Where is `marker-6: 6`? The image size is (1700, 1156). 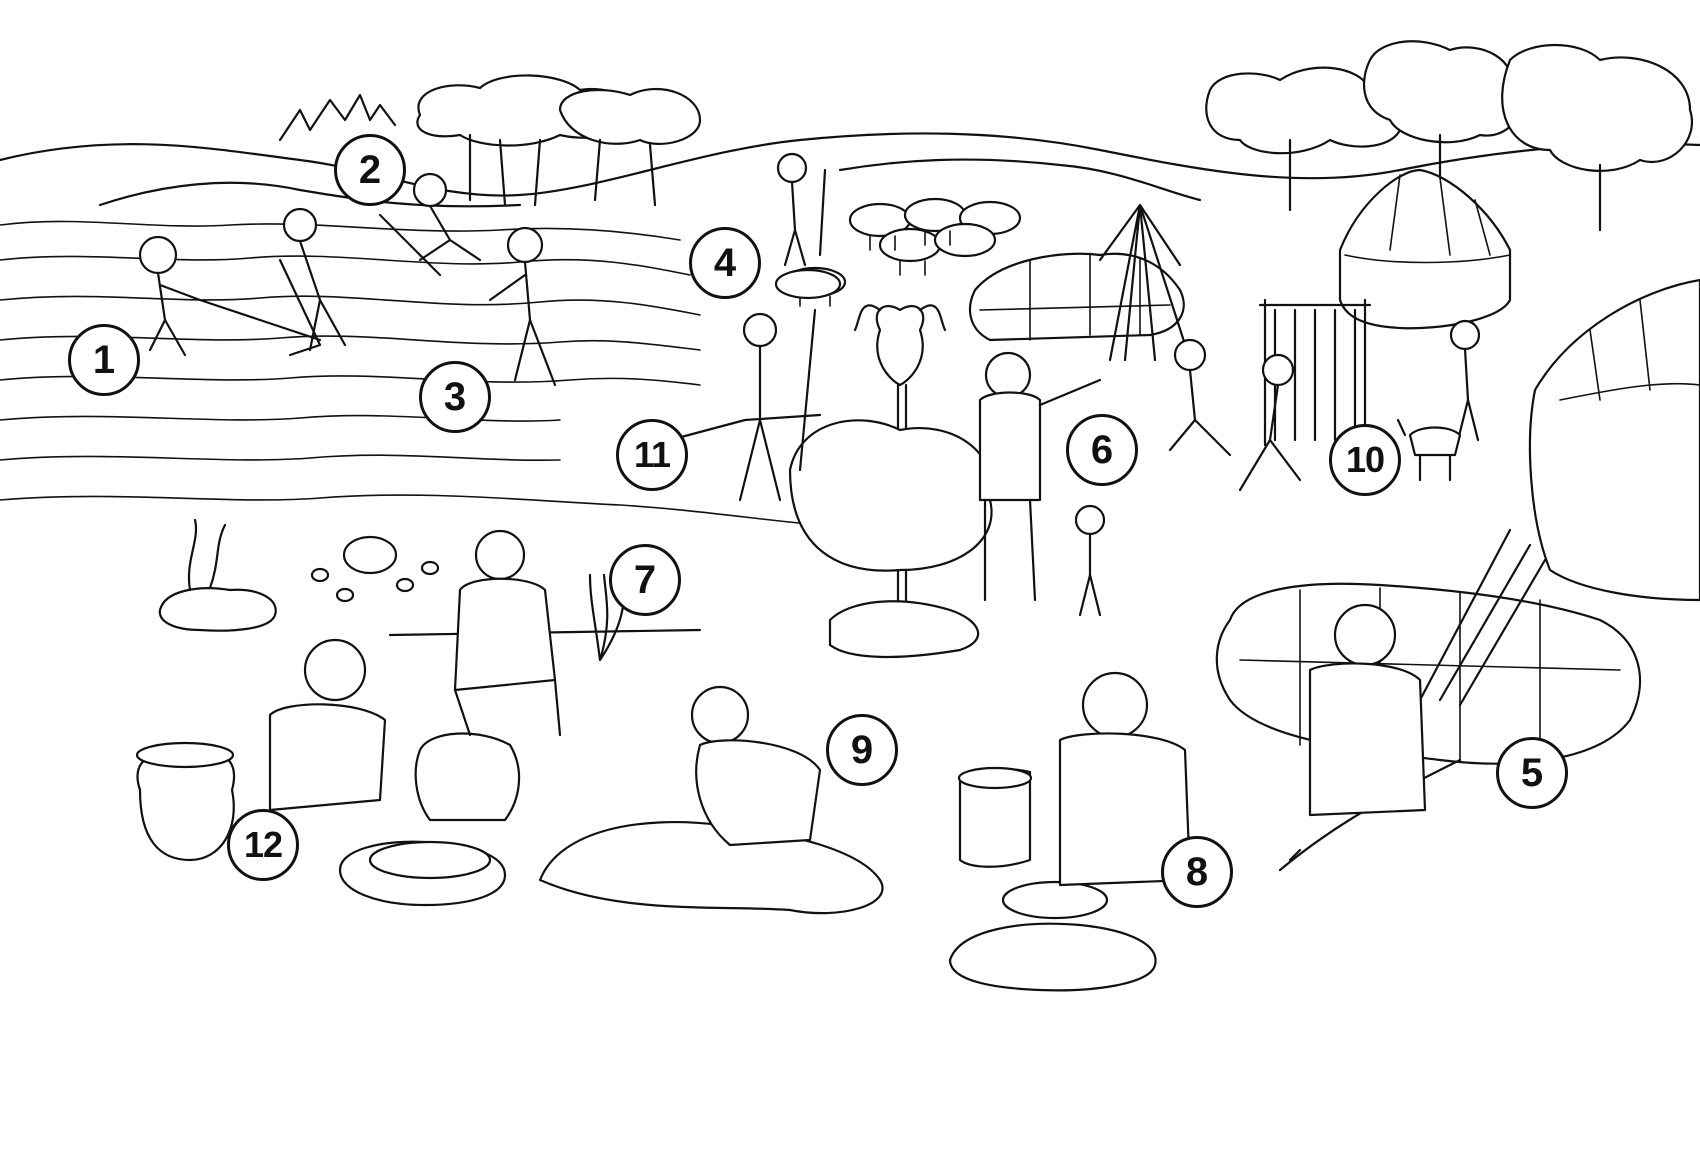
marker-6: 6 is located at coordinates (1102, 450).